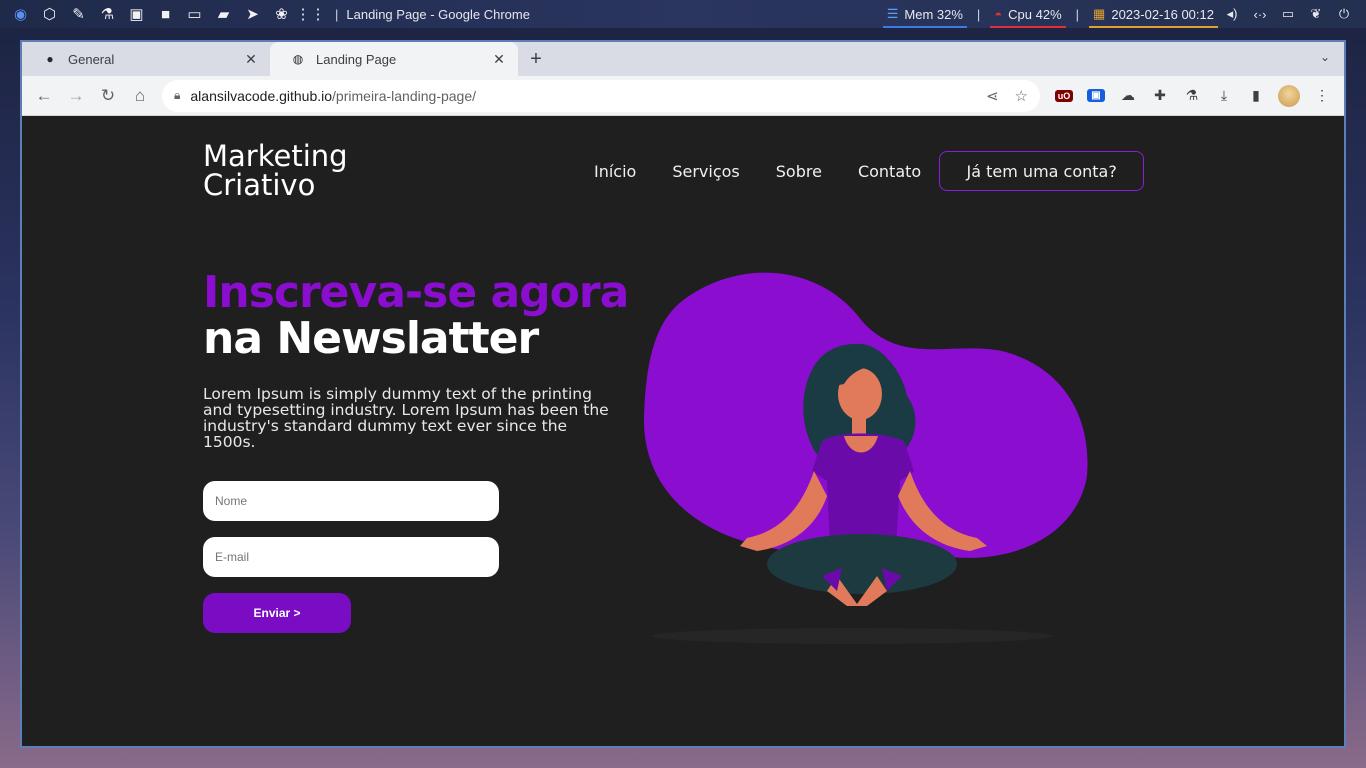  Describe the element at coordinates (615, 171) in the screenshot. I see `nav-link-inicio: Início` at that location.